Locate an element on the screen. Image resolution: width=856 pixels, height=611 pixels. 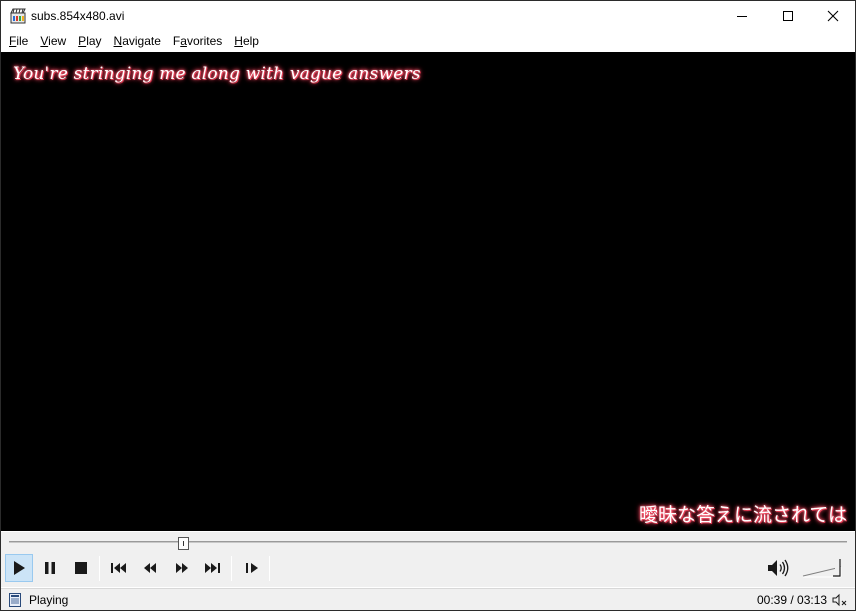
window-title: subs.854x480.avi is located at coordinates (78, 16).